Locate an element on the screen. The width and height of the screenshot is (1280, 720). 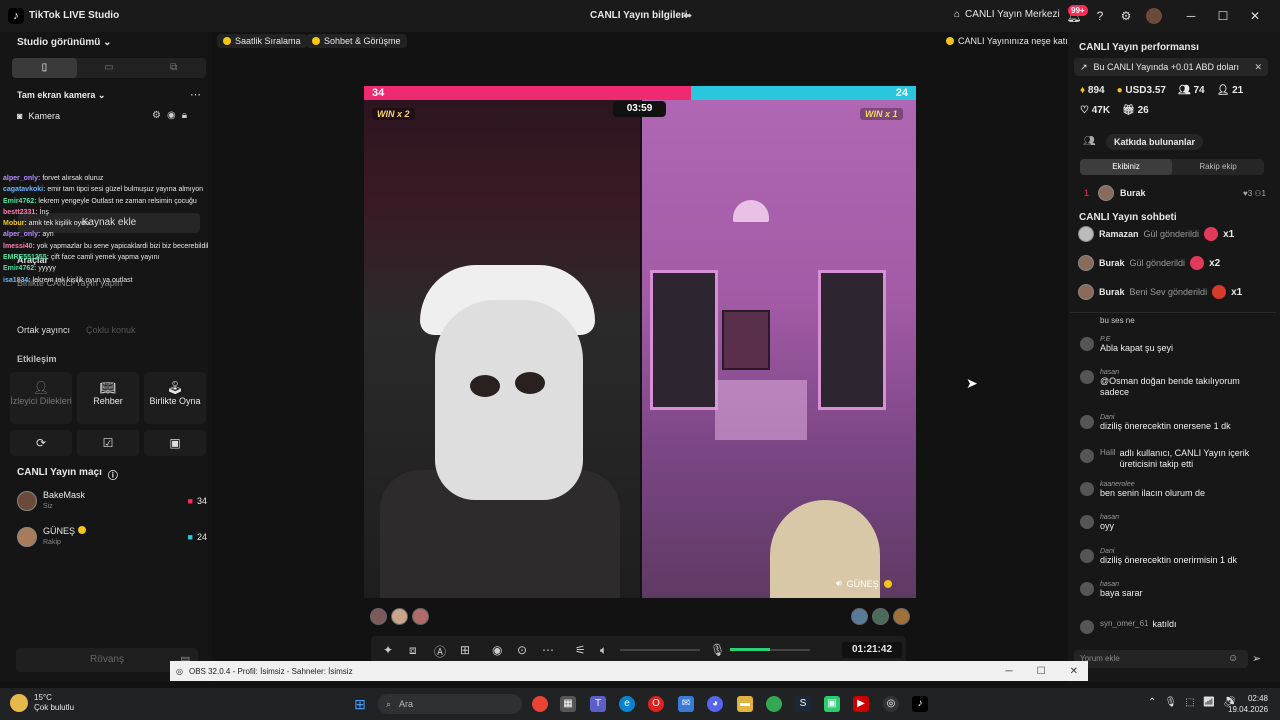
send-icon: ➢ is located at coordinates (1256, 658).